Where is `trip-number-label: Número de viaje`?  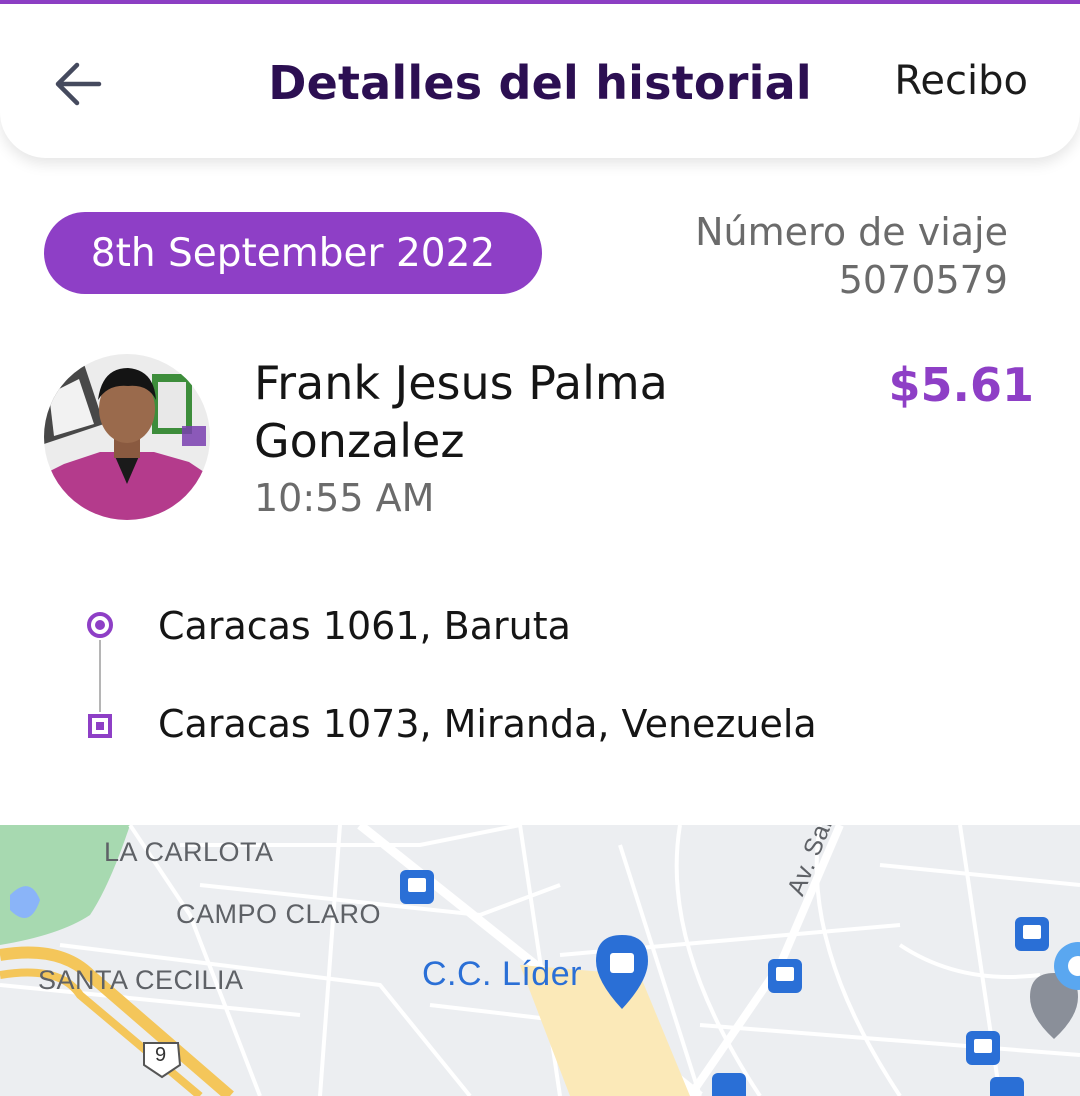 trip-number-label: Número de viaje is located at coordinates (851, 232).